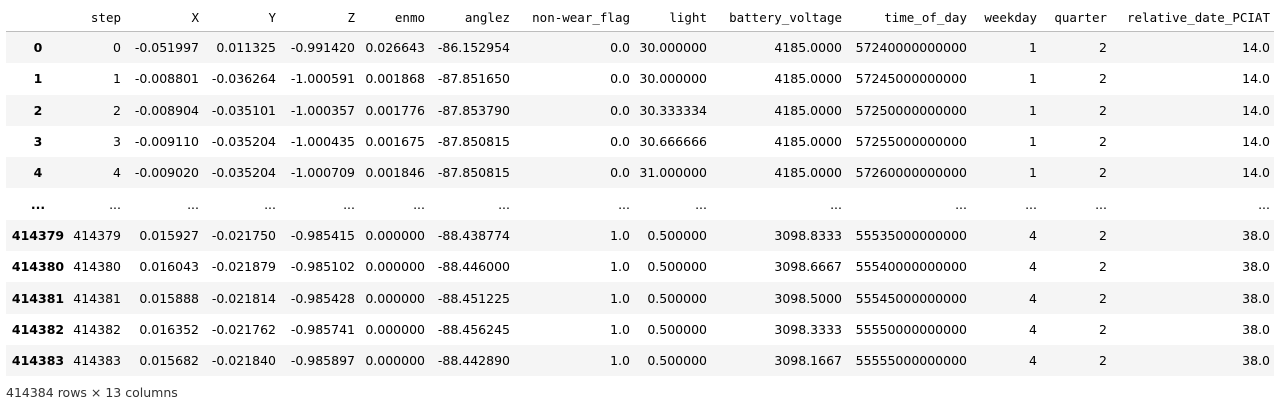 The image size is (1281, 410). Describe the element at coordinates (38, 235) in the screenshot. I see `row-index: 414379` at that location.